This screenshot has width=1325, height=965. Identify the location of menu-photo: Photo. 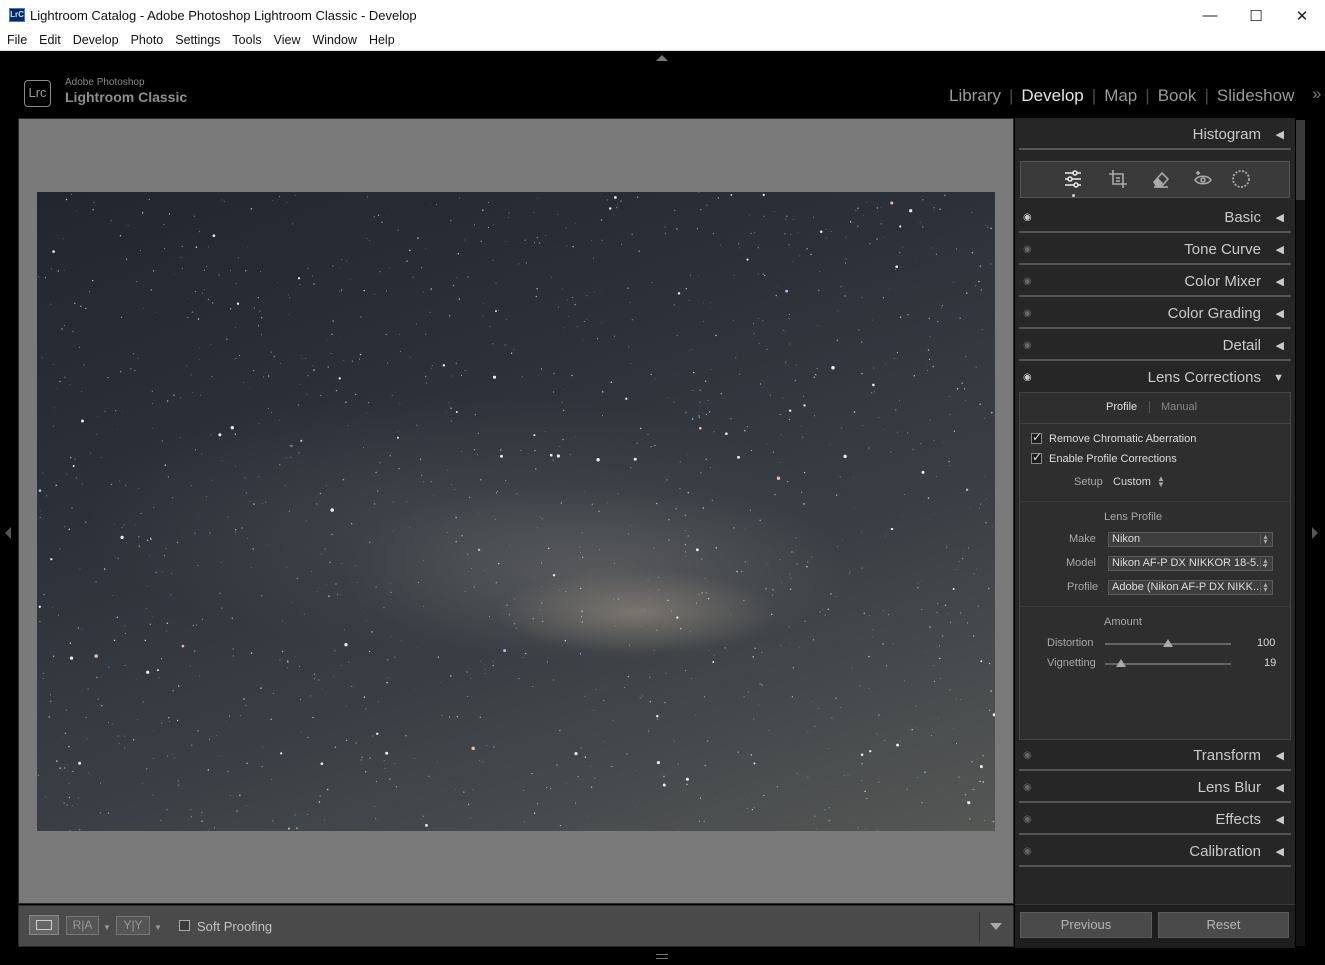
(147, 40).